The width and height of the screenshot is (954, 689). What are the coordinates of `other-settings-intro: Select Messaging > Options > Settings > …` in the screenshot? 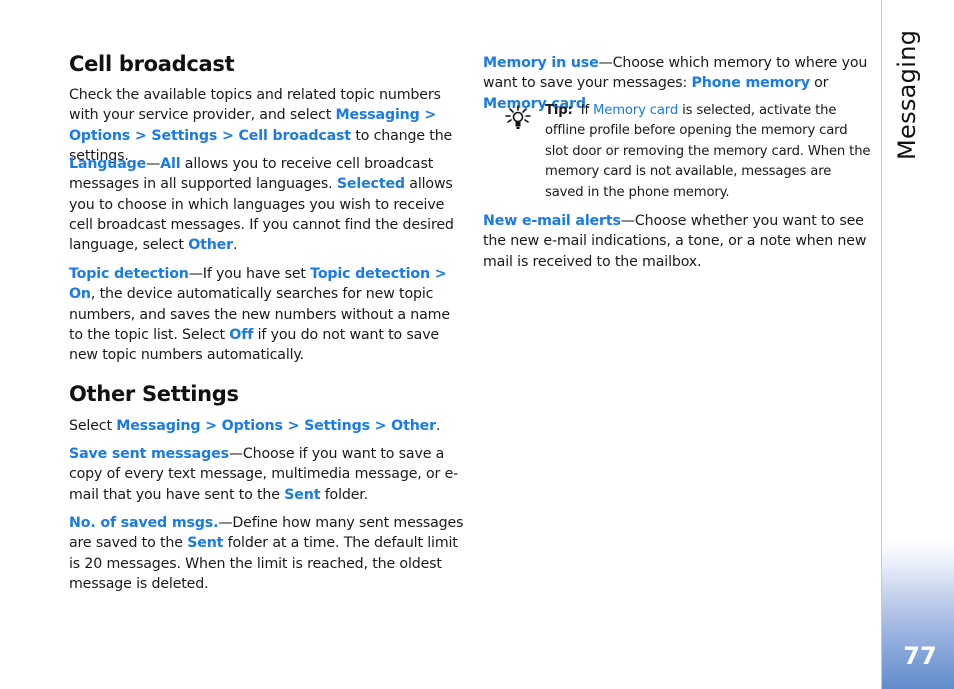 It's located at (266, 426).